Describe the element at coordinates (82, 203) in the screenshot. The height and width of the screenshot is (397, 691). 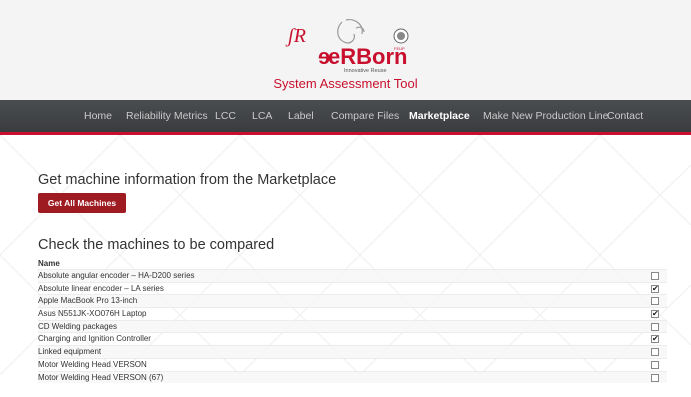
I see `get-all-machines-button: Get All Machines` at that location.